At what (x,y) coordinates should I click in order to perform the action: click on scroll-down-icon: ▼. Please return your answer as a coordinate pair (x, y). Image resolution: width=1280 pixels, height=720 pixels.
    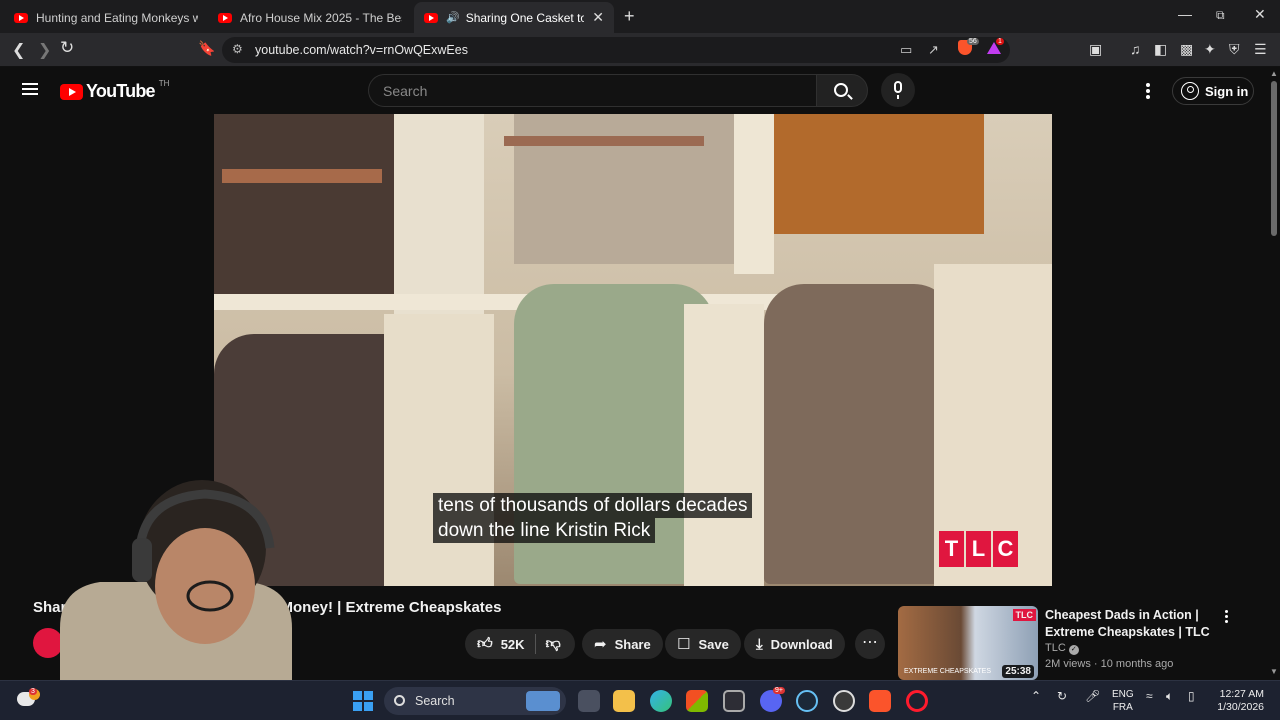
    Looking at the image, I should click on (1274, 671).